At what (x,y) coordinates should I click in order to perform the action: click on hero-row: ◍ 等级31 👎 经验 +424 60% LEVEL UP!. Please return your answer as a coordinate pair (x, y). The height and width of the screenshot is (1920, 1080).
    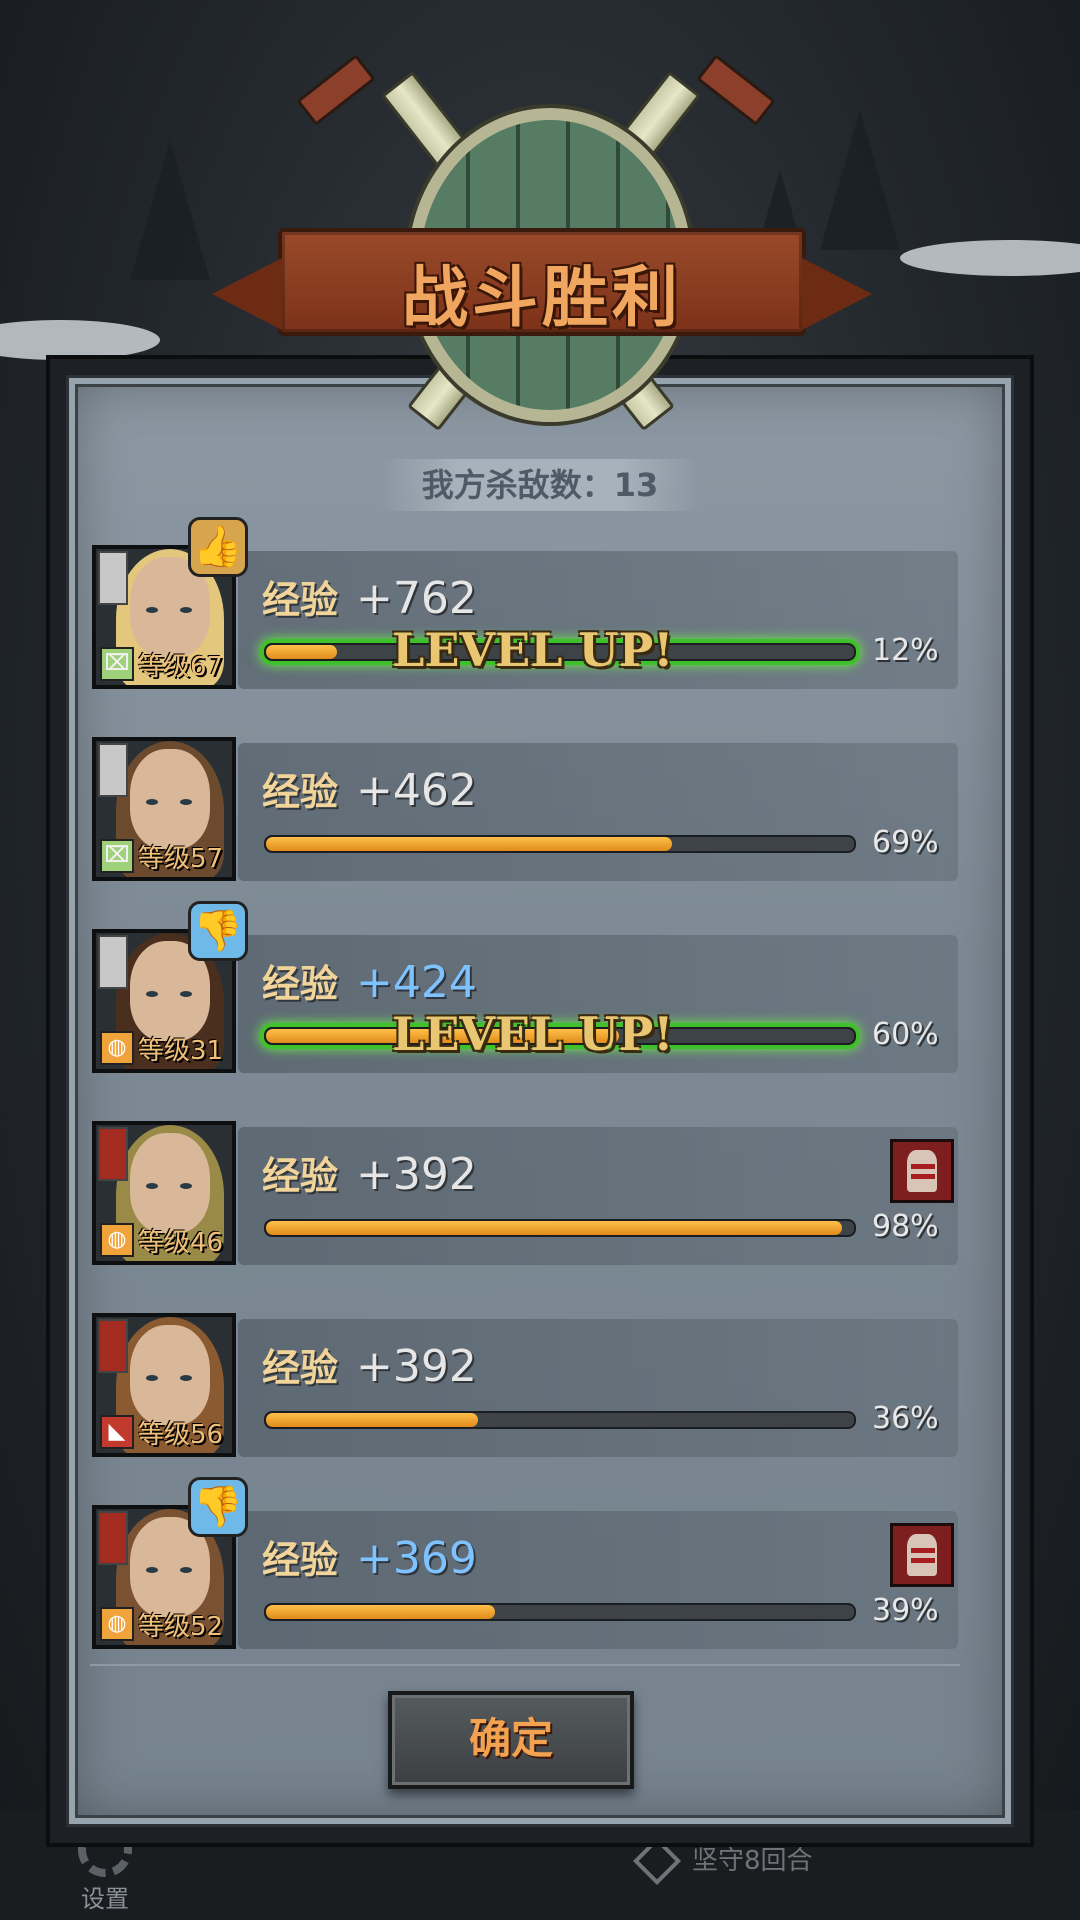
    Looking at the image, I should click on (527, 987).